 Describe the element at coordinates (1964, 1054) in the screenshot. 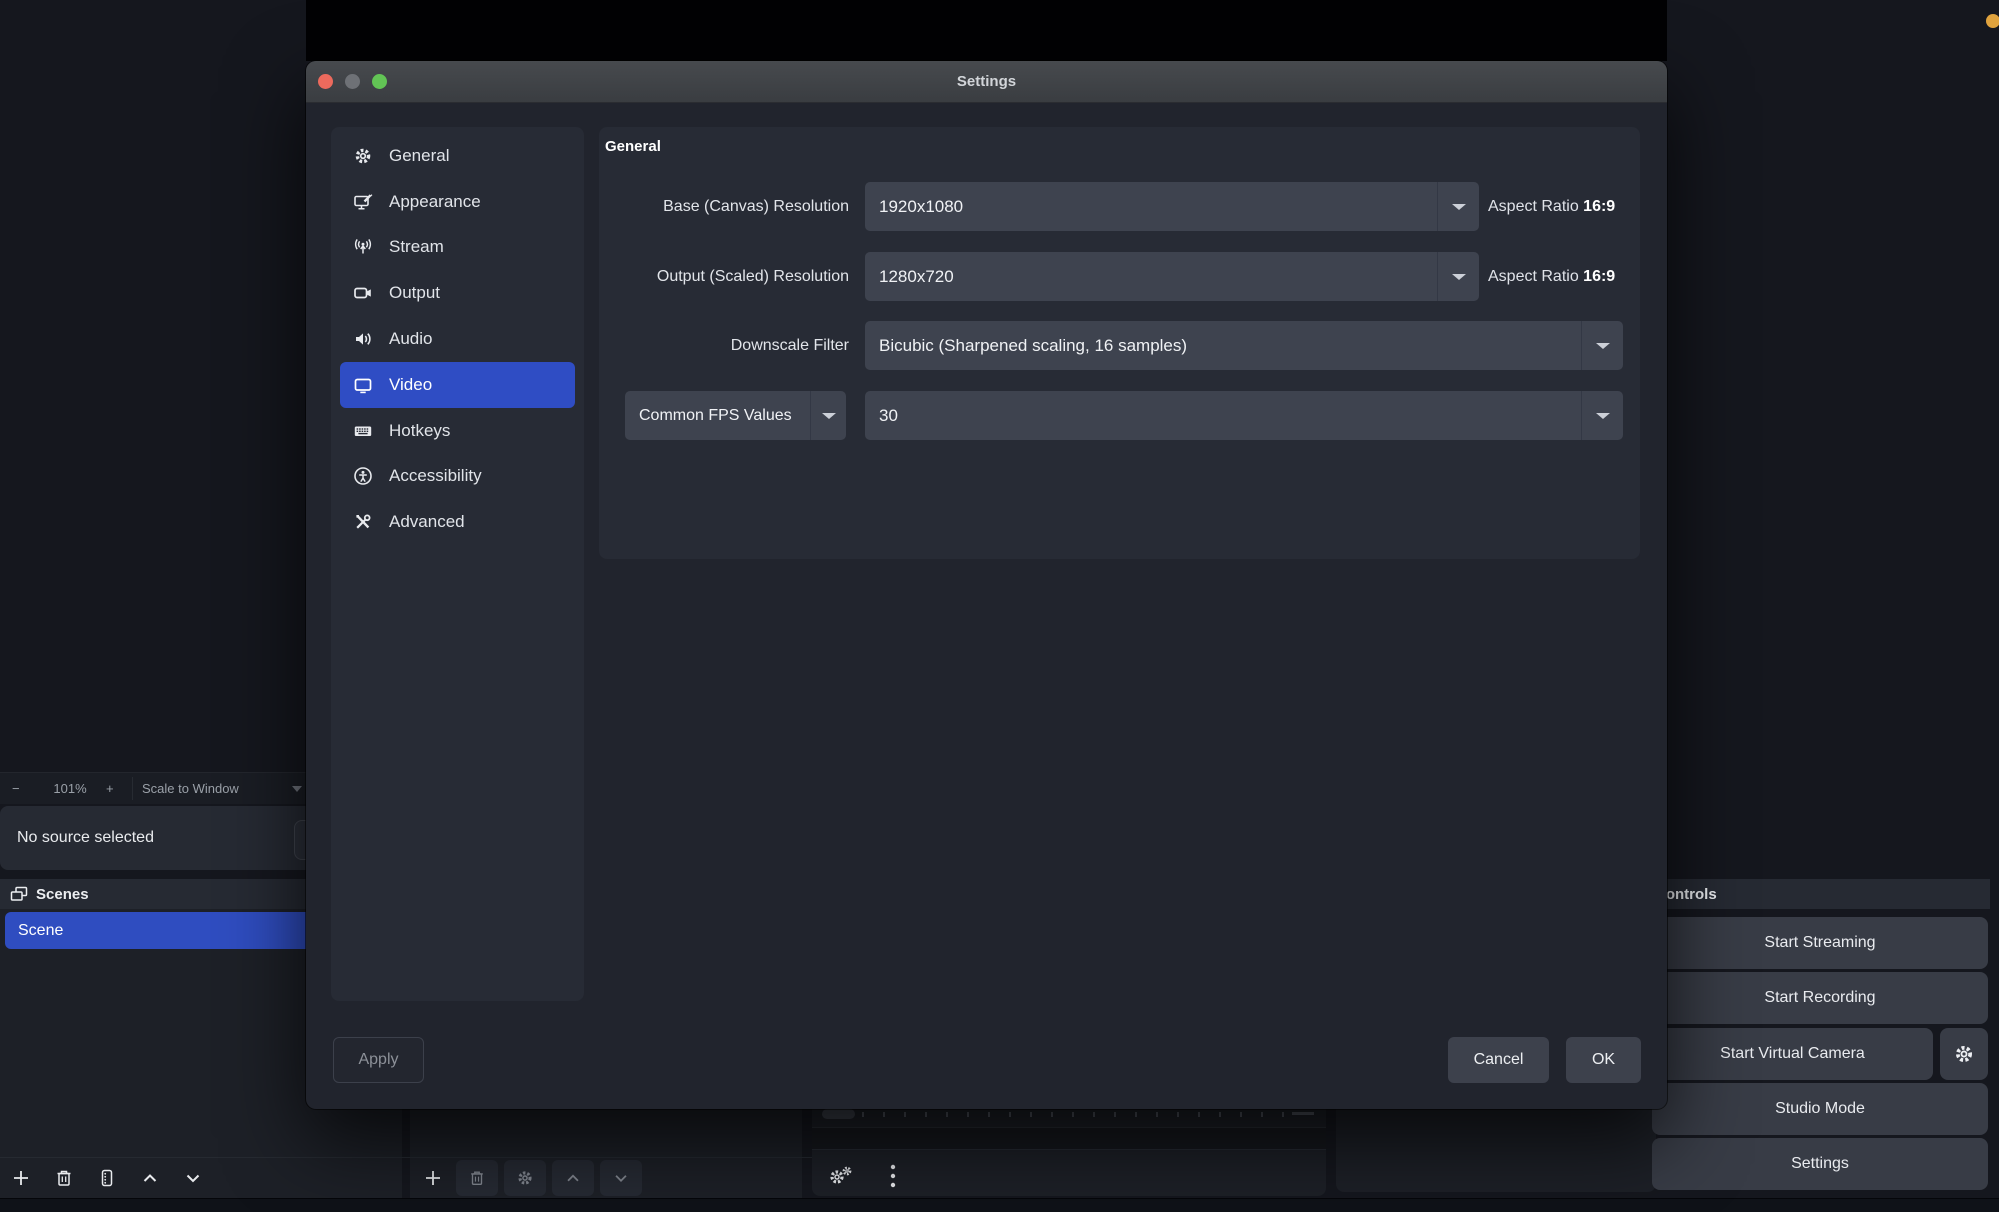

I see `virtual-camera-config-button` at that location.